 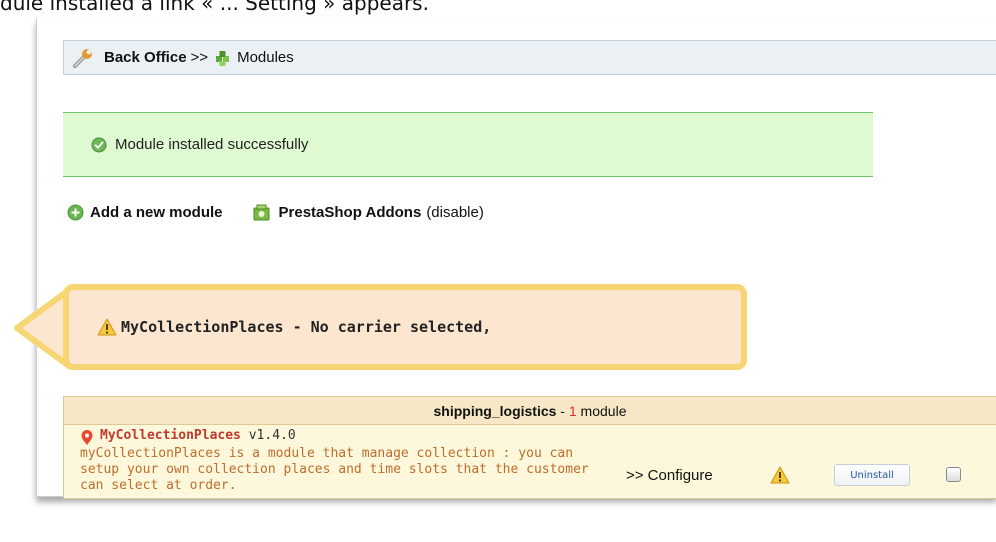 I want to click on module-name: MyCollectionPlaces, so click(x=170, y=435).